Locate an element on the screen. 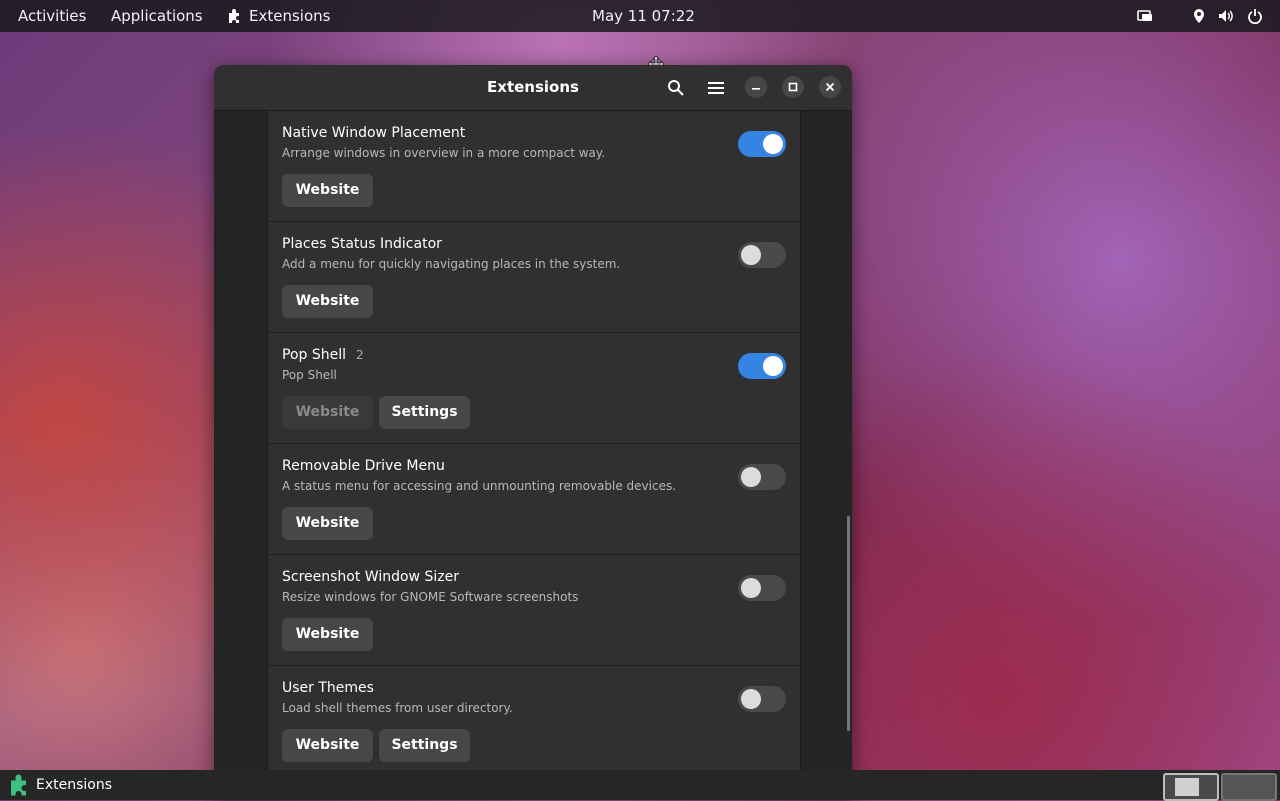 This screenshot has width=1280, height=801. screen-share-icon is located at coordinates (1145, 16).